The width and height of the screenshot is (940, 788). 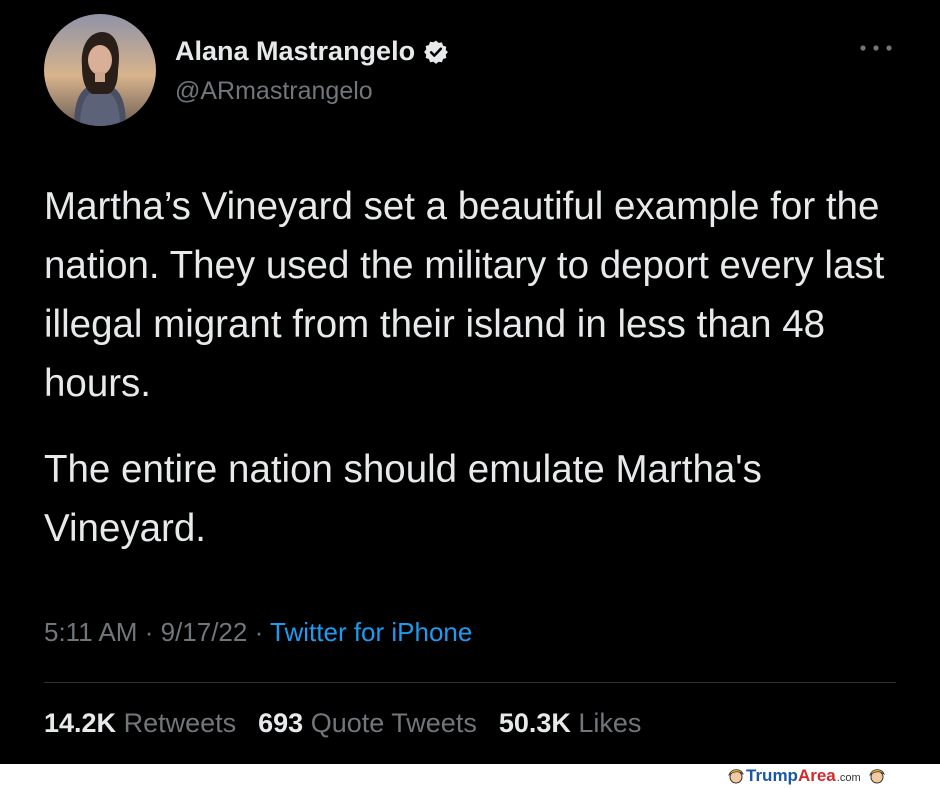 What do you see at coordinates (80, 723) in the screenshot?
I see `retweets-count: 14.2K` at bounding box center [80, 723].